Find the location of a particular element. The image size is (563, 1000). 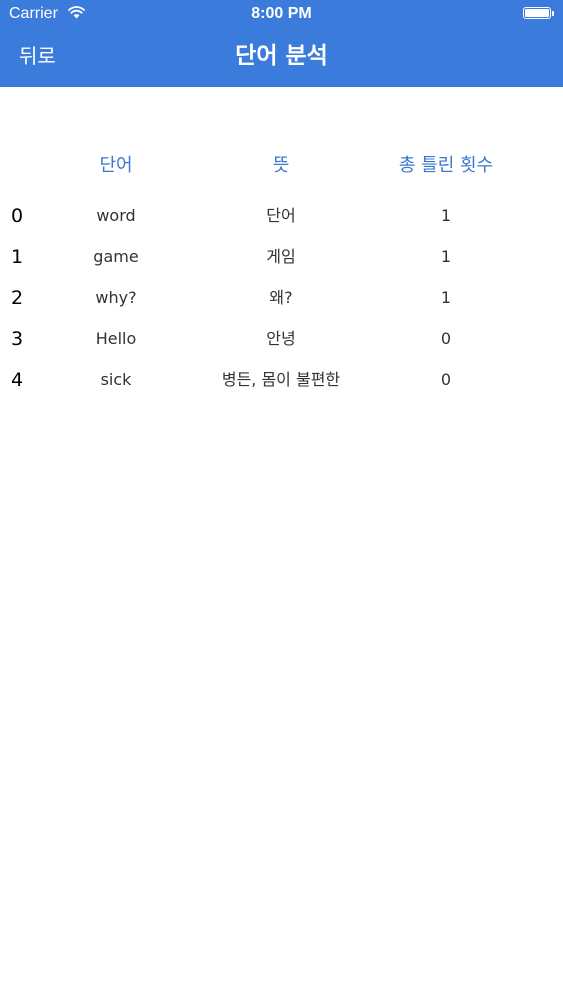

battery-icon is located at coordinates (537, 13).